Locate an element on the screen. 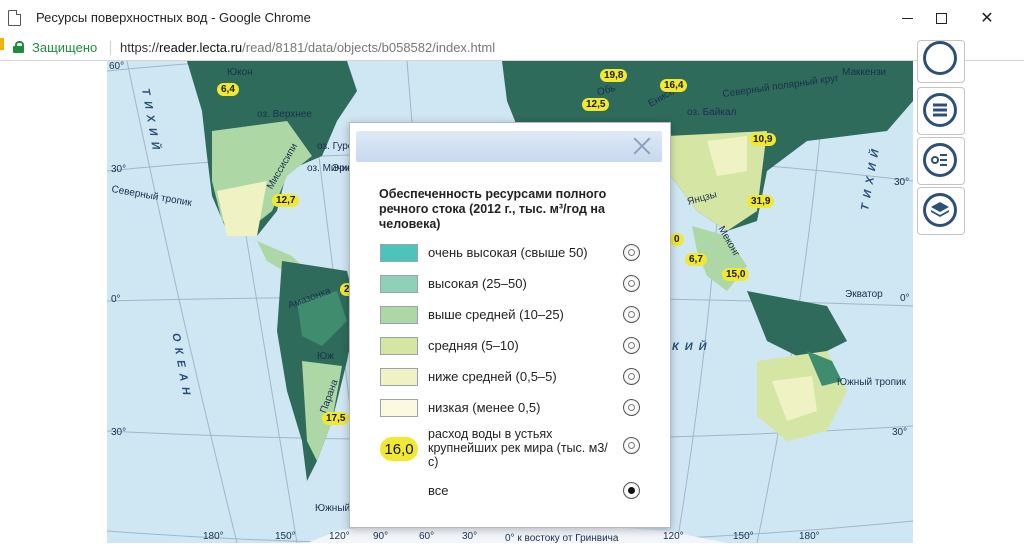  help-button is located at coordinates (941, 61).